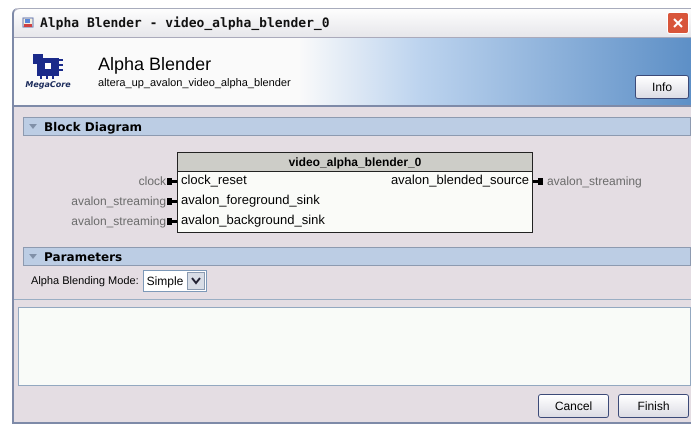 Image resolution: width=691 pixels, height=428 pixels. What do you see at coordinates (155, 64) in the screenshot?
I see `component-title: Alpha Blender` at bounding box center [155, 64].